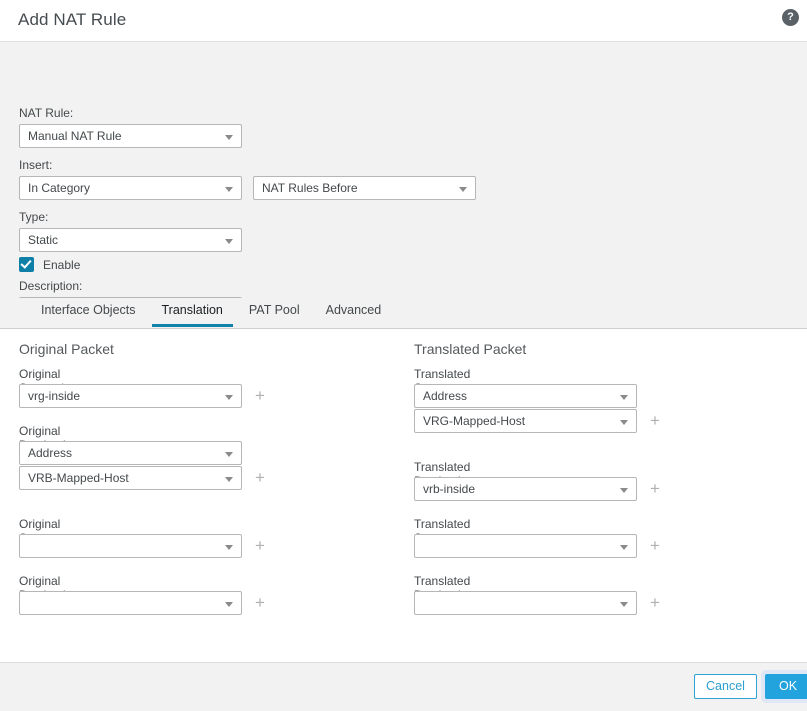 This screenshot has height=711, width=807. Describe the element at coordinates (130, 603) in the screenshot. I see `original-destination-port-select` at that location.